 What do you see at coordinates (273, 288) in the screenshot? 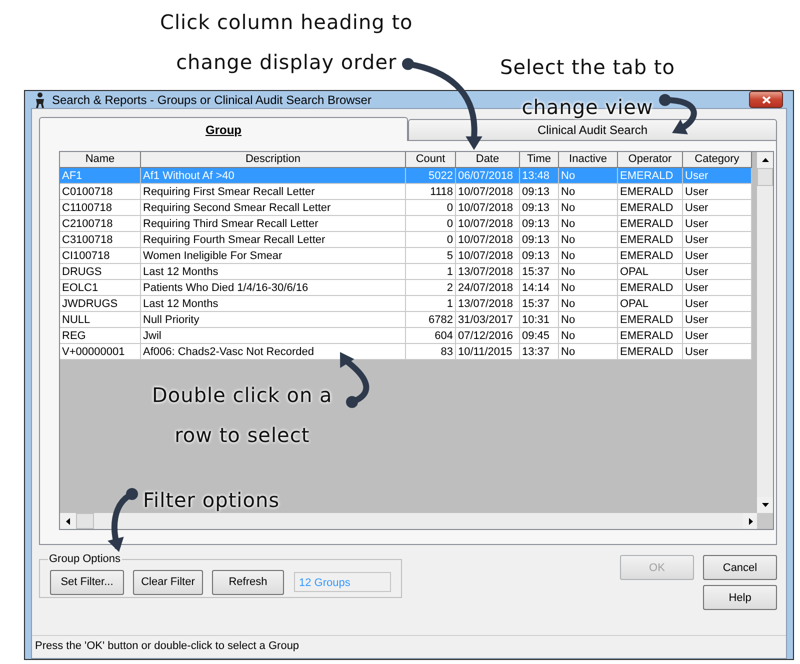
I see `table-cell: Patients Who Died 1/4/16-30/6/16` at bounding box center [273, 288].